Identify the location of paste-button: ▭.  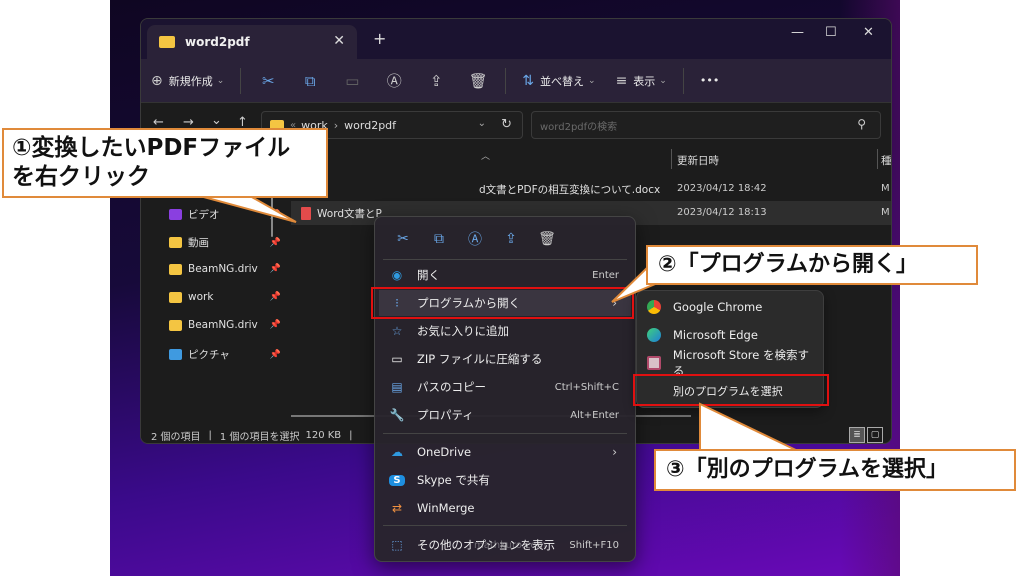
(352, 81).